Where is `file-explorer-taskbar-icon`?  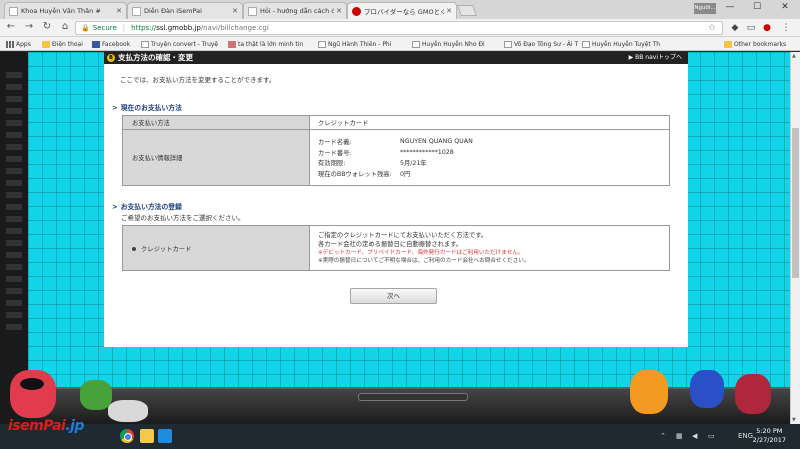
file-explorer-taskbar-icon is located at coordinates (147, 436).